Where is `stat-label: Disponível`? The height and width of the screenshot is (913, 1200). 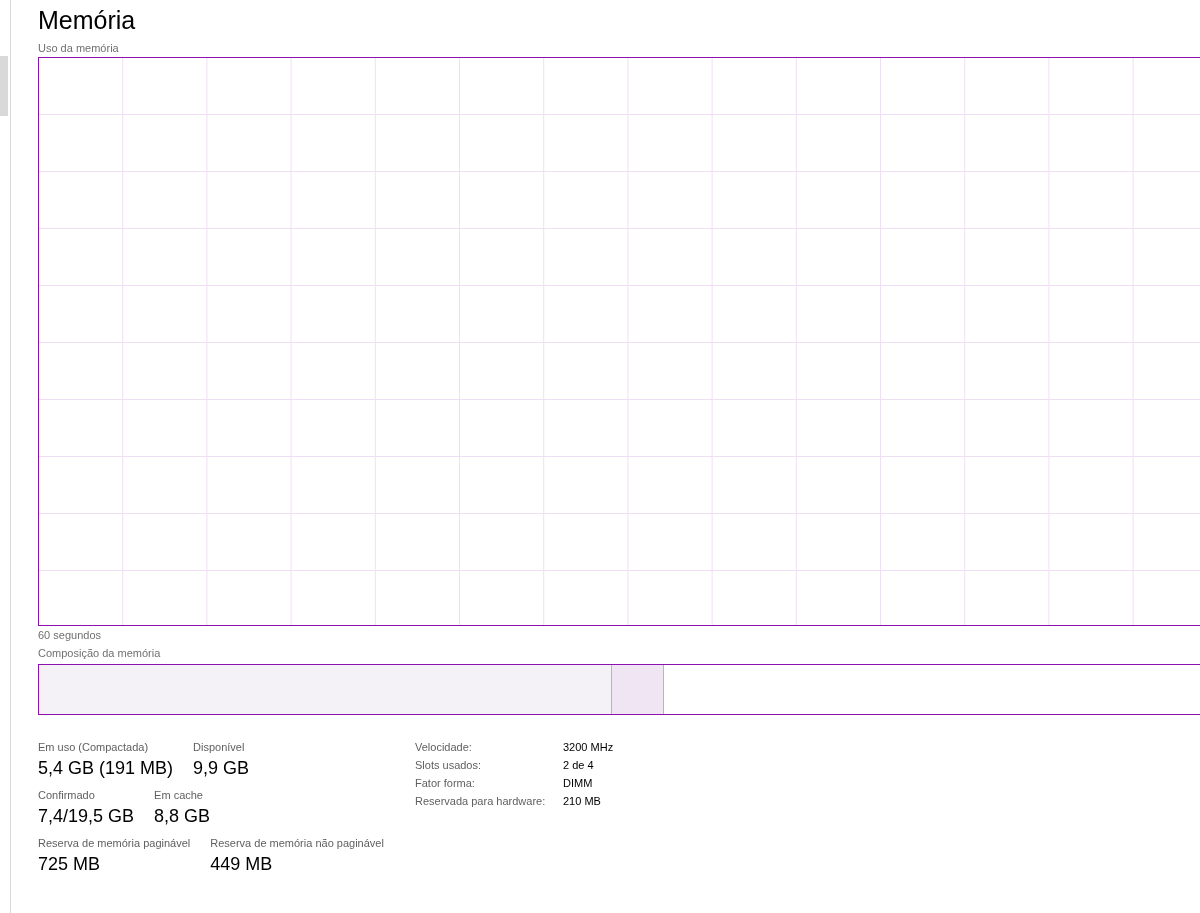
stat-label: Disponível is located at coordinates (219, 747).